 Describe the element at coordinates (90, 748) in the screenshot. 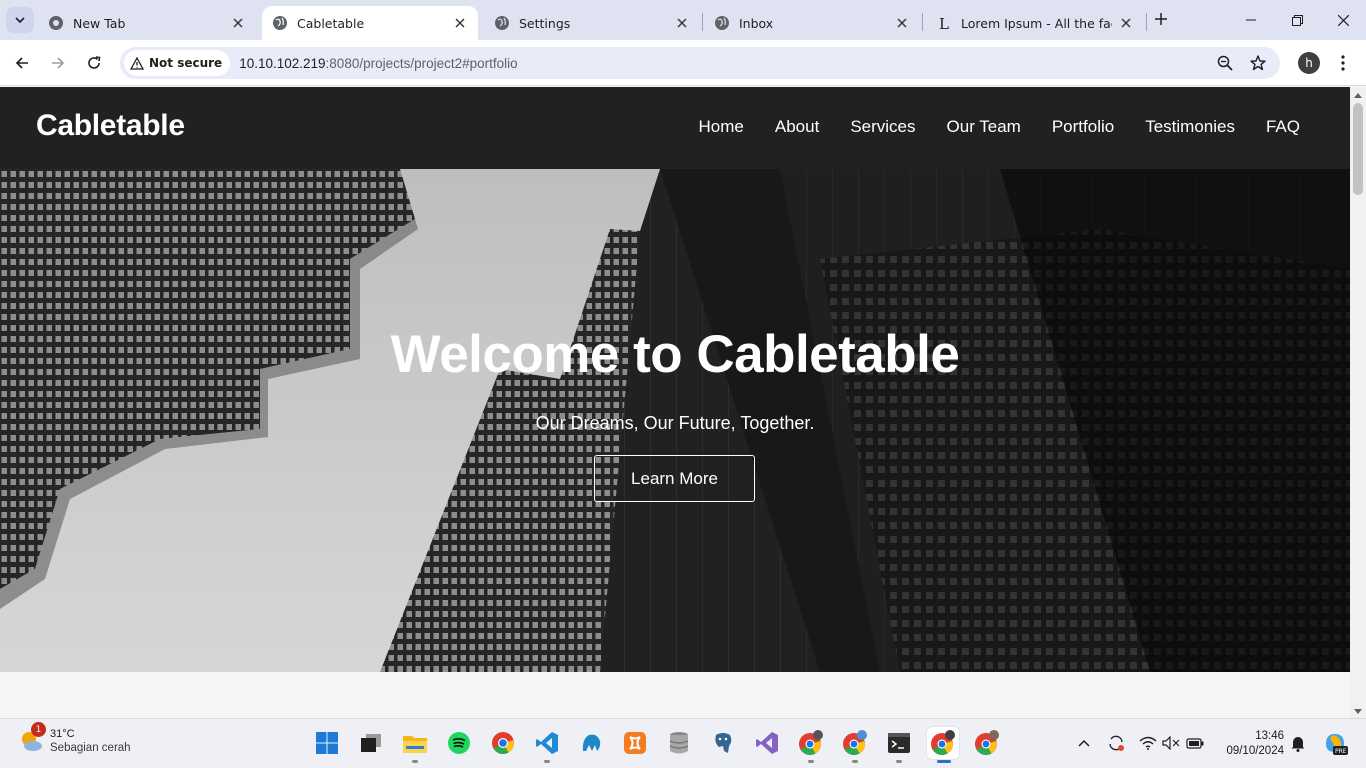

I see `weather-condition: Sebagian cerah` at that location.